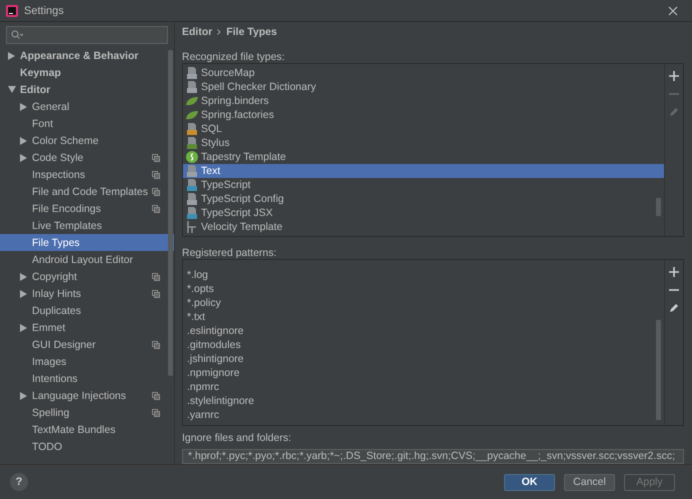 The height and width of the screenshot is (499, 692). I want to click on window-title: Settings, so click(44, 10).